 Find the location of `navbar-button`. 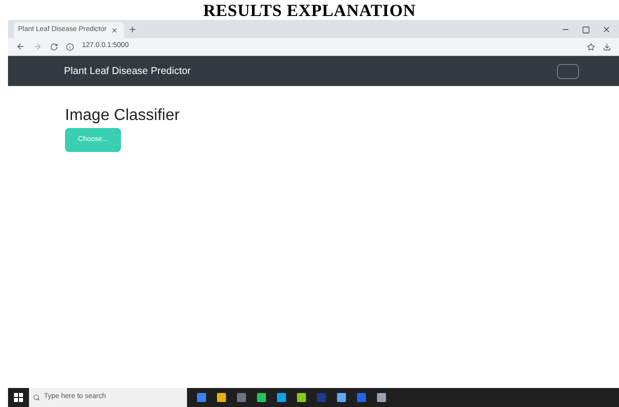

navbar-button is located at coordinates (568, 71).